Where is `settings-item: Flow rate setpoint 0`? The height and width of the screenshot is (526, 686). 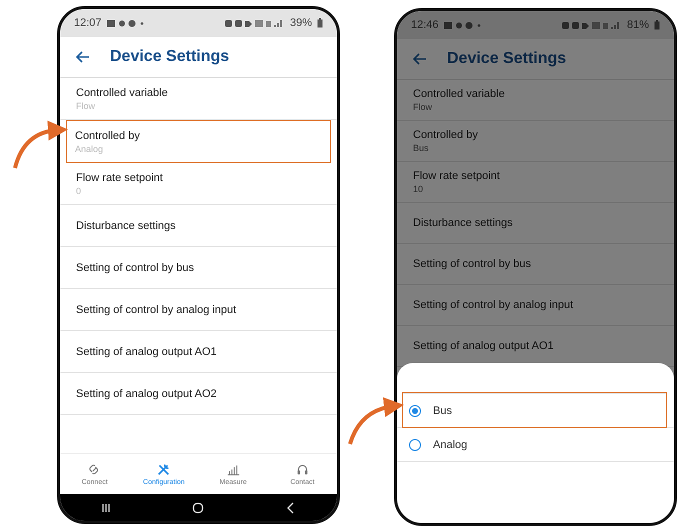 settings-item: Flow rate setpoint 0 is located at coordinates (198, 184).